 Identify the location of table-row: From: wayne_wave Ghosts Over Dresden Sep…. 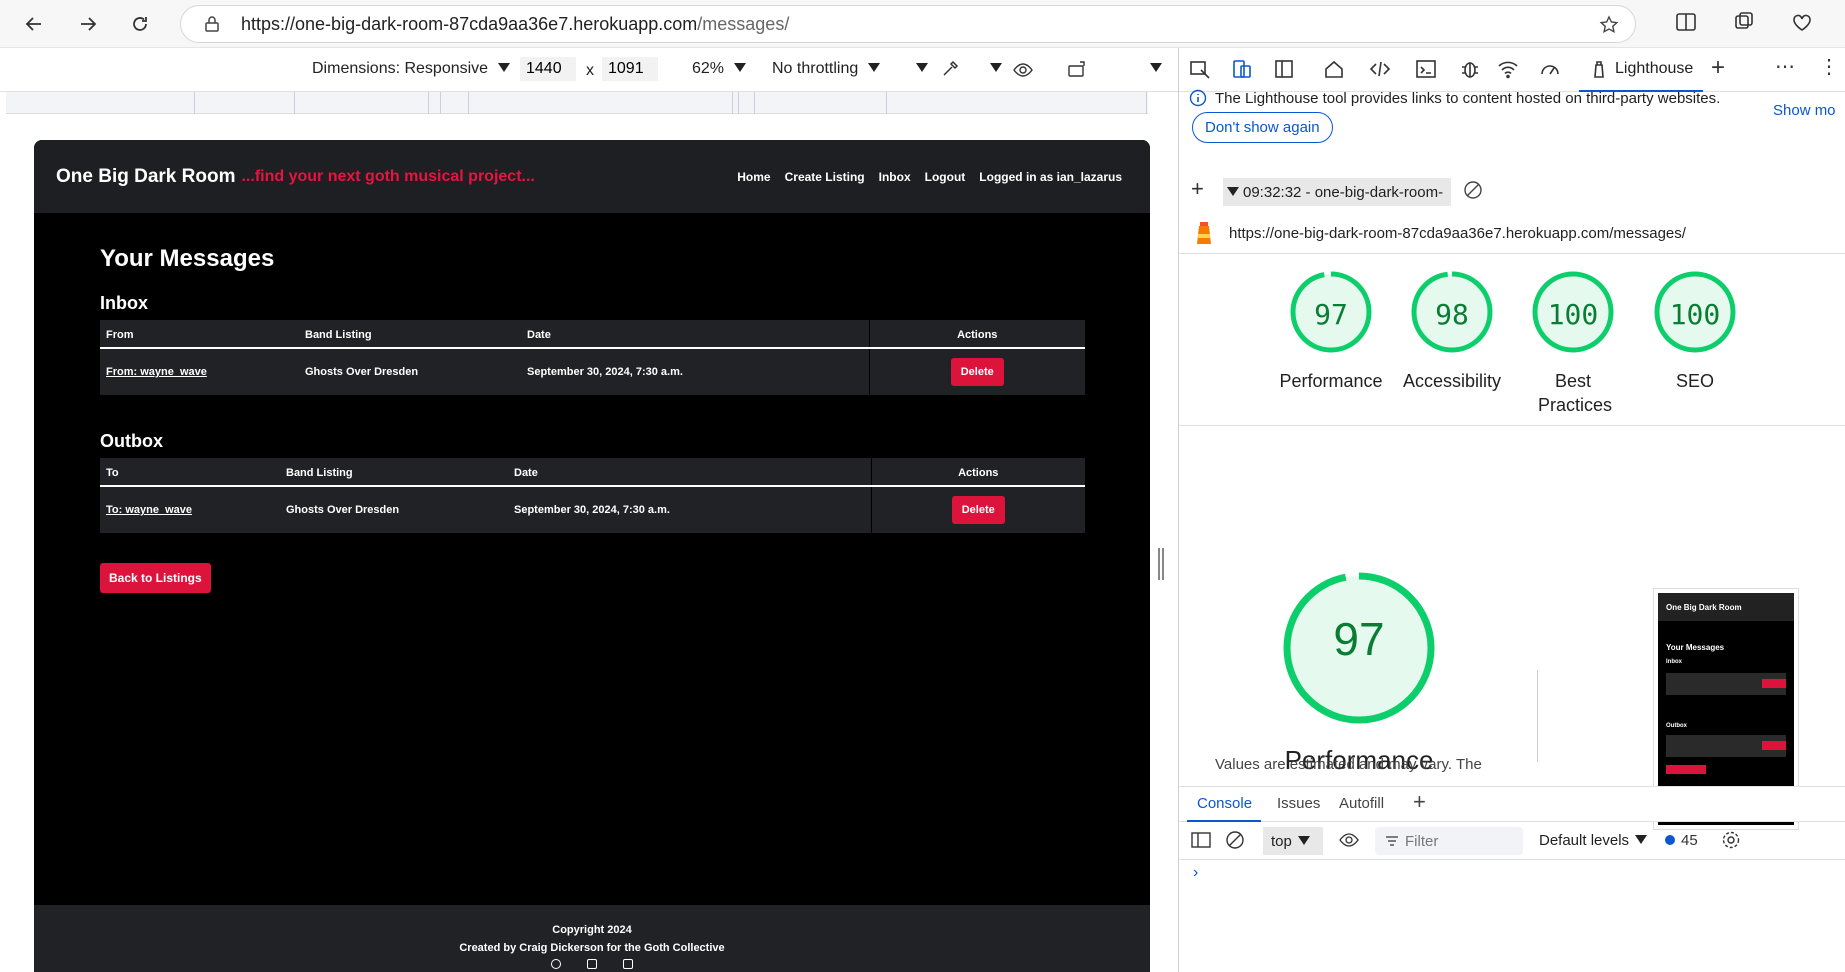
(592, 371).